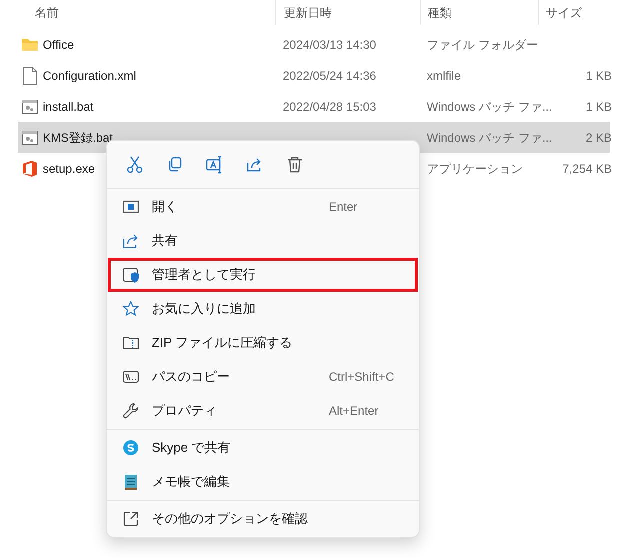  I want to click on modified-date: 2022/05/24 14:36, so click(329, 75).